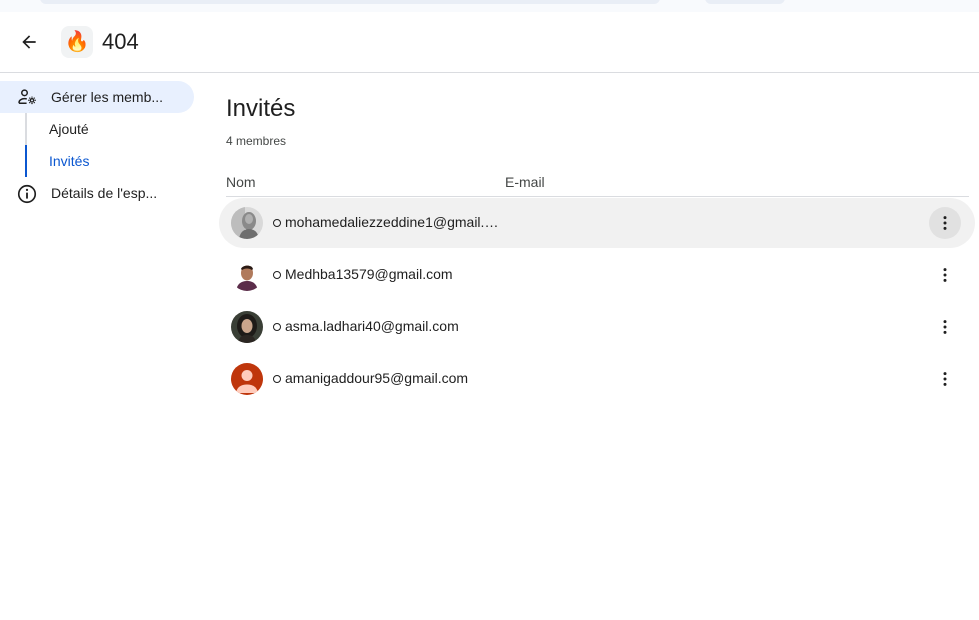  Describe the element at coordinates (377, 378) in the screenshot. I see `member-email: amanigaddour95@gmail.com` at that location.